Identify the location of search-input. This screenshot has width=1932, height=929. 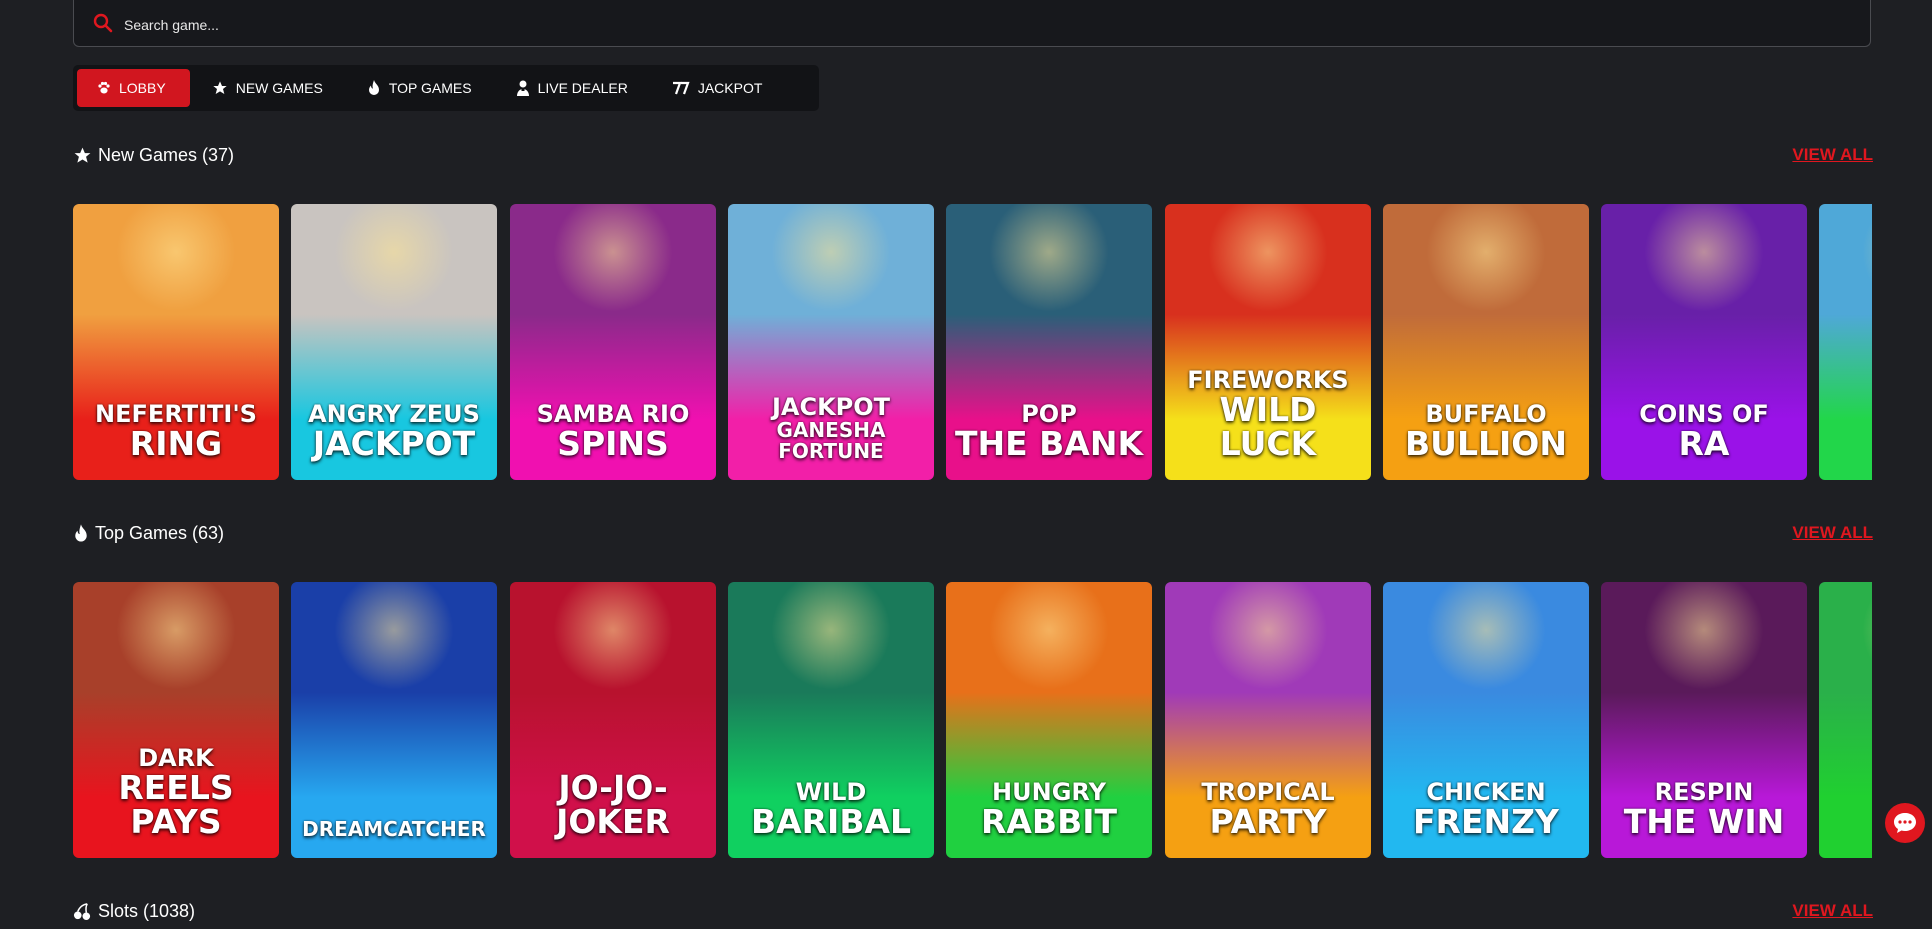
(974, 25).